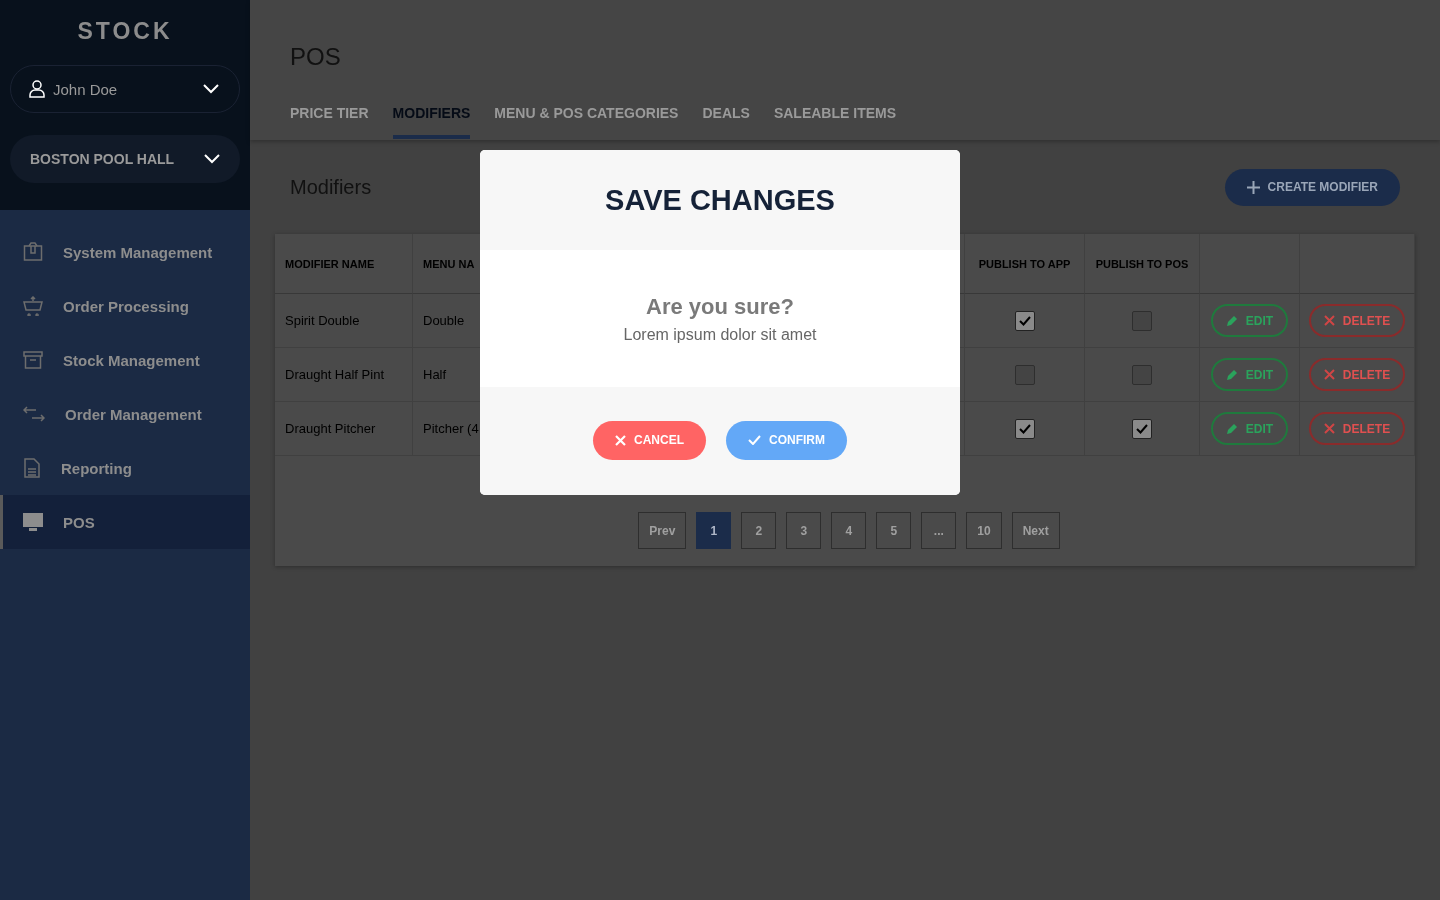 The height and width of the screenshot is (900, 1440). I want to click on tab: SALEABLE ITEMS, so click(835, 122).